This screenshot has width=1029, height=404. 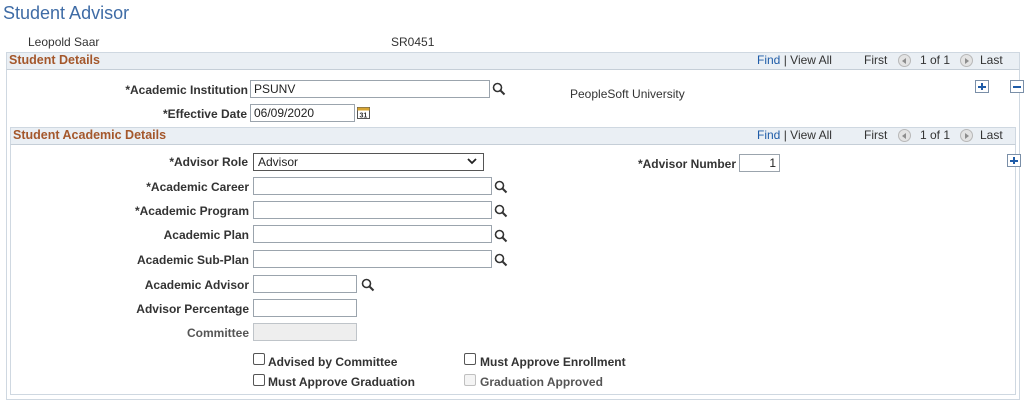 I want to click on calendar-icon: 31, so click(x=363, y=112).